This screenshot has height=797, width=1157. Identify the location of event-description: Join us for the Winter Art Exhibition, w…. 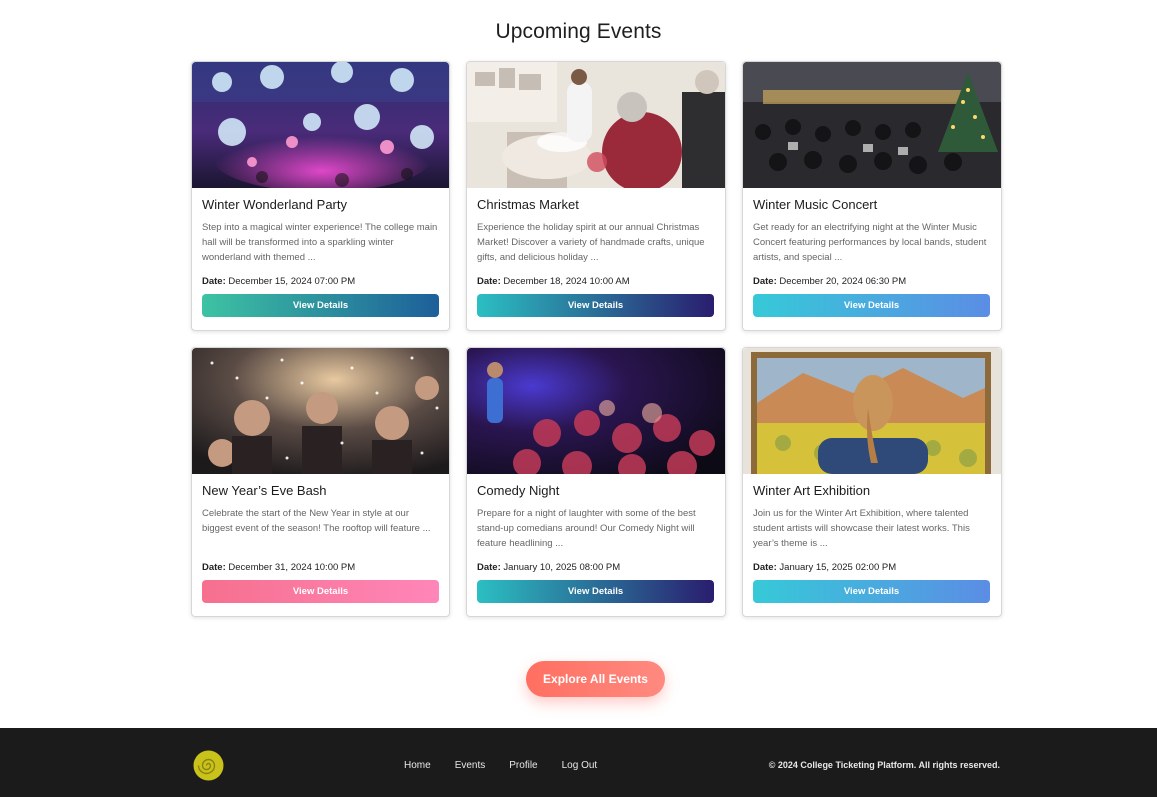
(861, 528).